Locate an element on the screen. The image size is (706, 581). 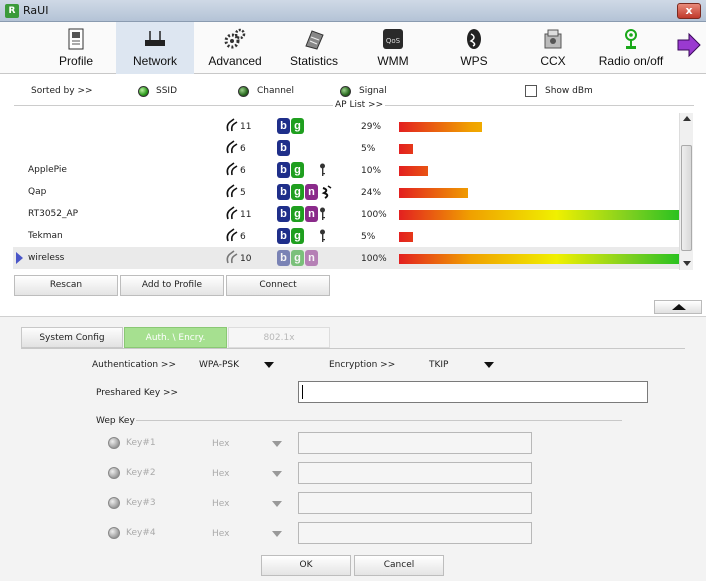
toolbar-label: Advanced is located at coordinates (235, 61).